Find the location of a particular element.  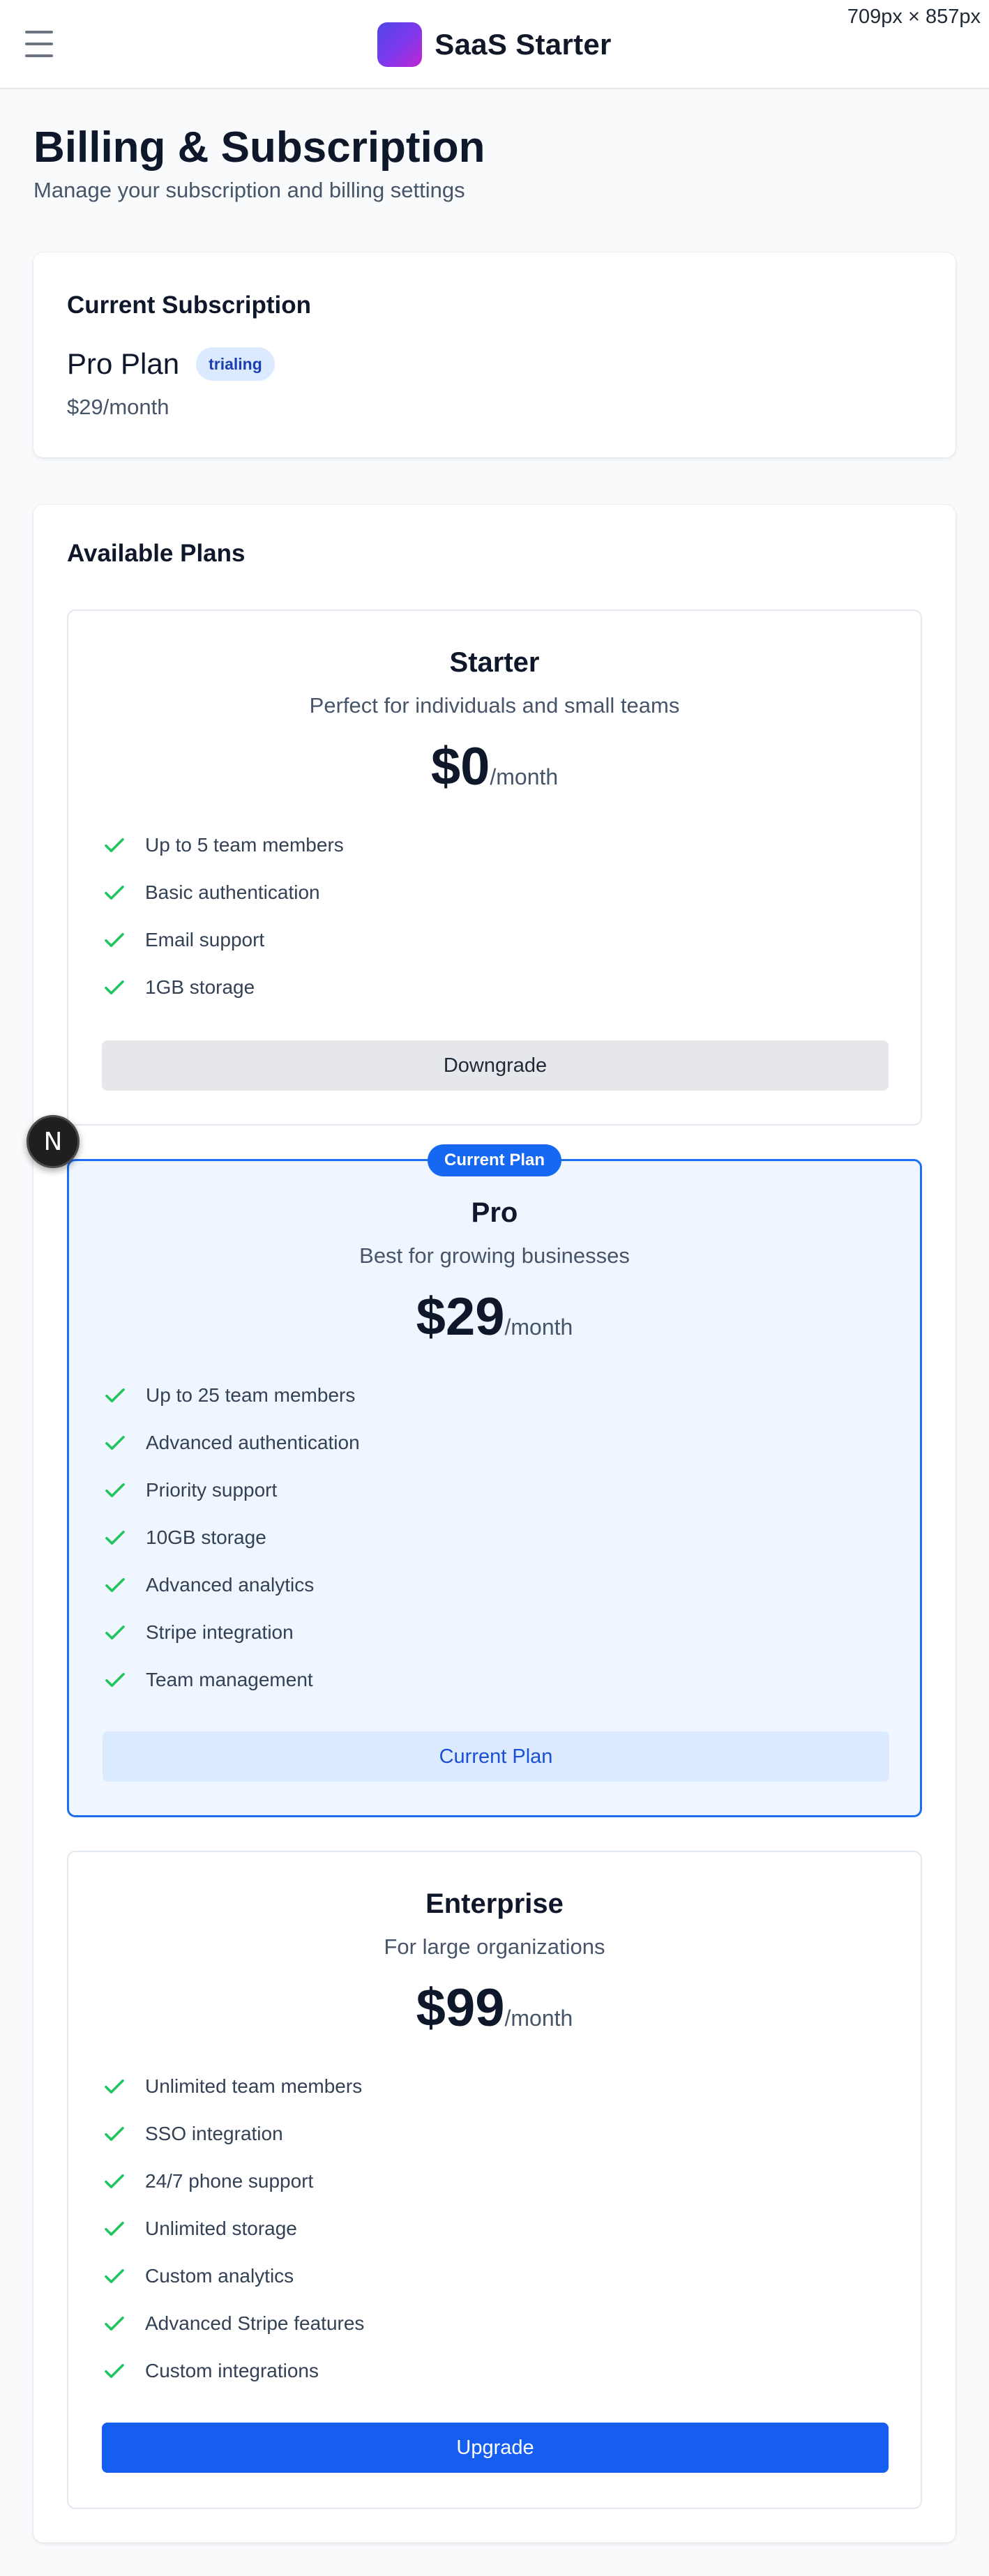

feature-item: Custom integrations is located at coordinates (496, 2371).